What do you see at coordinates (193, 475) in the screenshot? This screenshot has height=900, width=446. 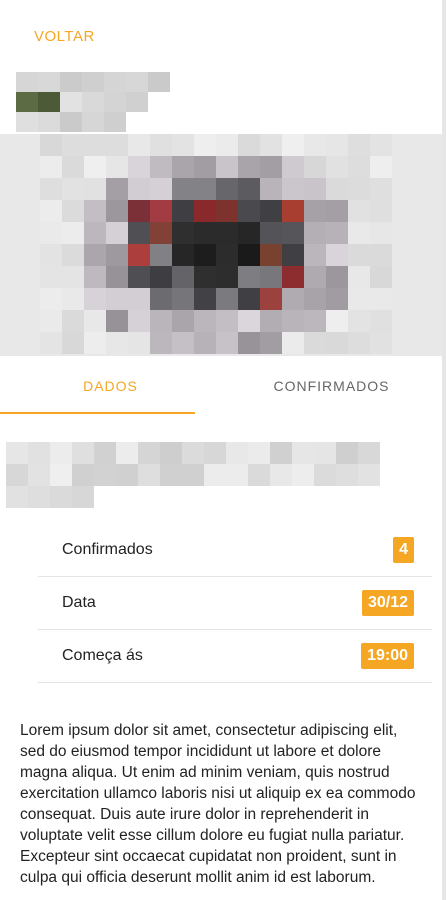 I see `event-subtitle-pixelated` at bounding box center [193, 475].